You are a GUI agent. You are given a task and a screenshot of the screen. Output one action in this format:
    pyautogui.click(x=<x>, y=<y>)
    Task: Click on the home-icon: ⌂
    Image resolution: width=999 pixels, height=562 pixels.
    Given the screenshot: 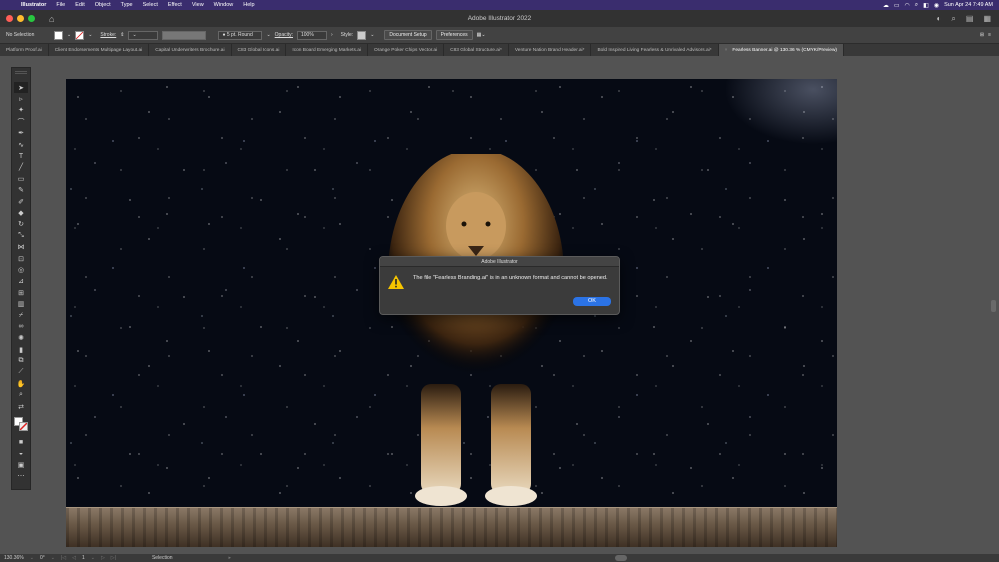 What is the action you would take?
    pyautogui.click(x=51, y=19)
    